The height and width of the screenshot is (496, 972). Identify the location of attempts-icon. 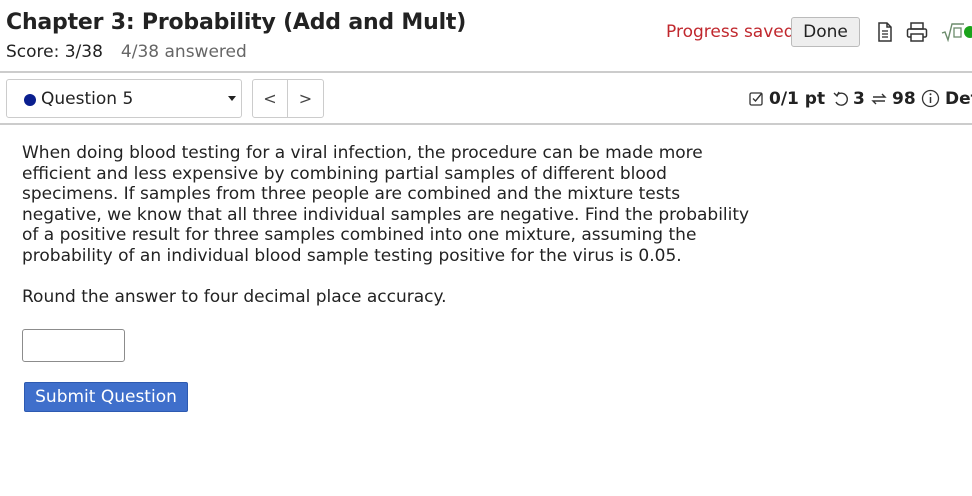
(879, 99).